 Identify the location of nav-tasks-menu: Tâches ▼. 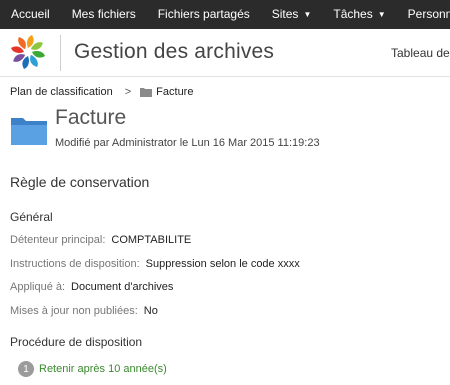
(359, 14).